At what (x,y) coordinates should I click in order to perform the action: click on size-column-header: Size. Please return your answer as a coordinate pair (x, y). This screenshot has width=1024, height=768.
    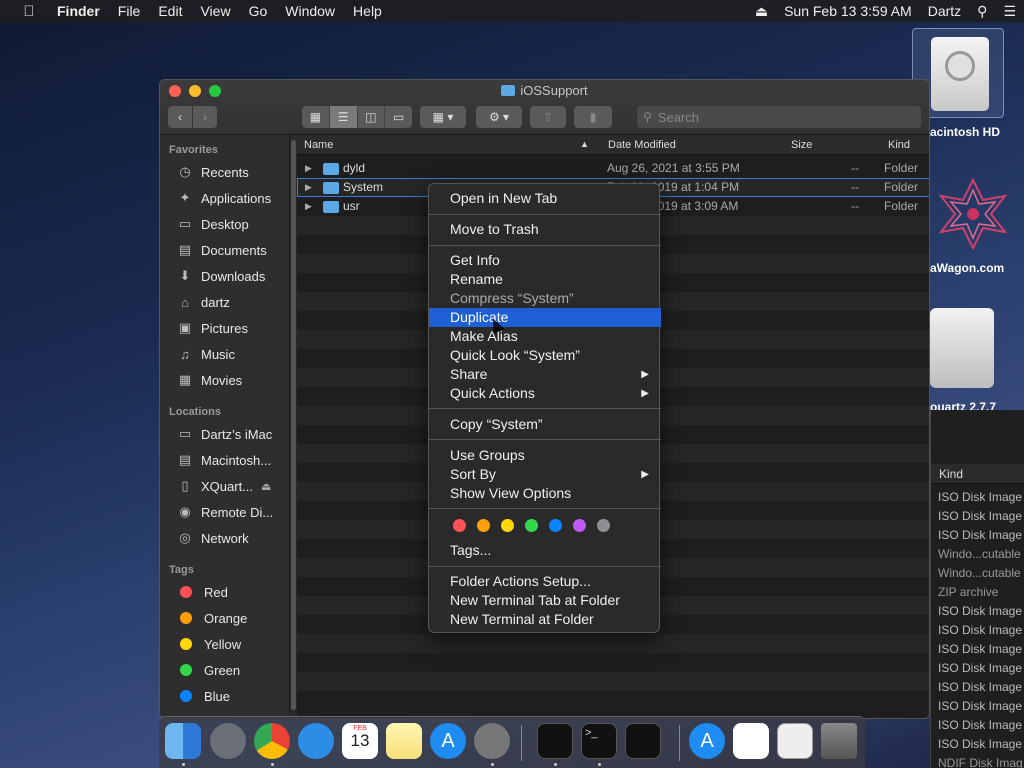
    Looking at the image, I should click on (801, 145).